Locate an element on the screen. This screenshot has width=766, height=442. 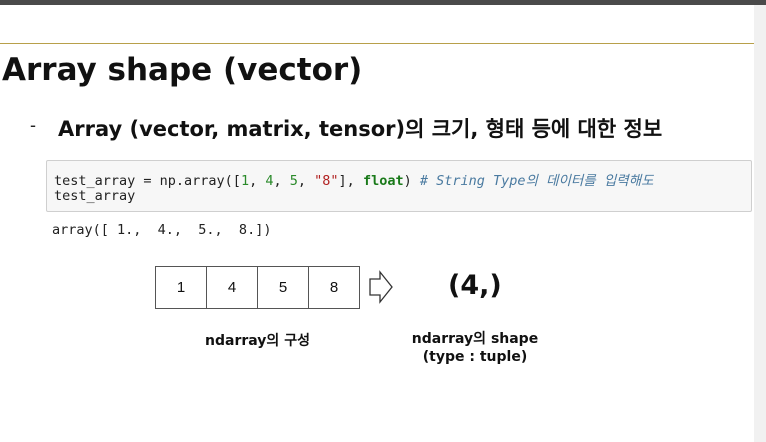
caption-structure: ndarray의 구성 is located at coordinates (257, 341).